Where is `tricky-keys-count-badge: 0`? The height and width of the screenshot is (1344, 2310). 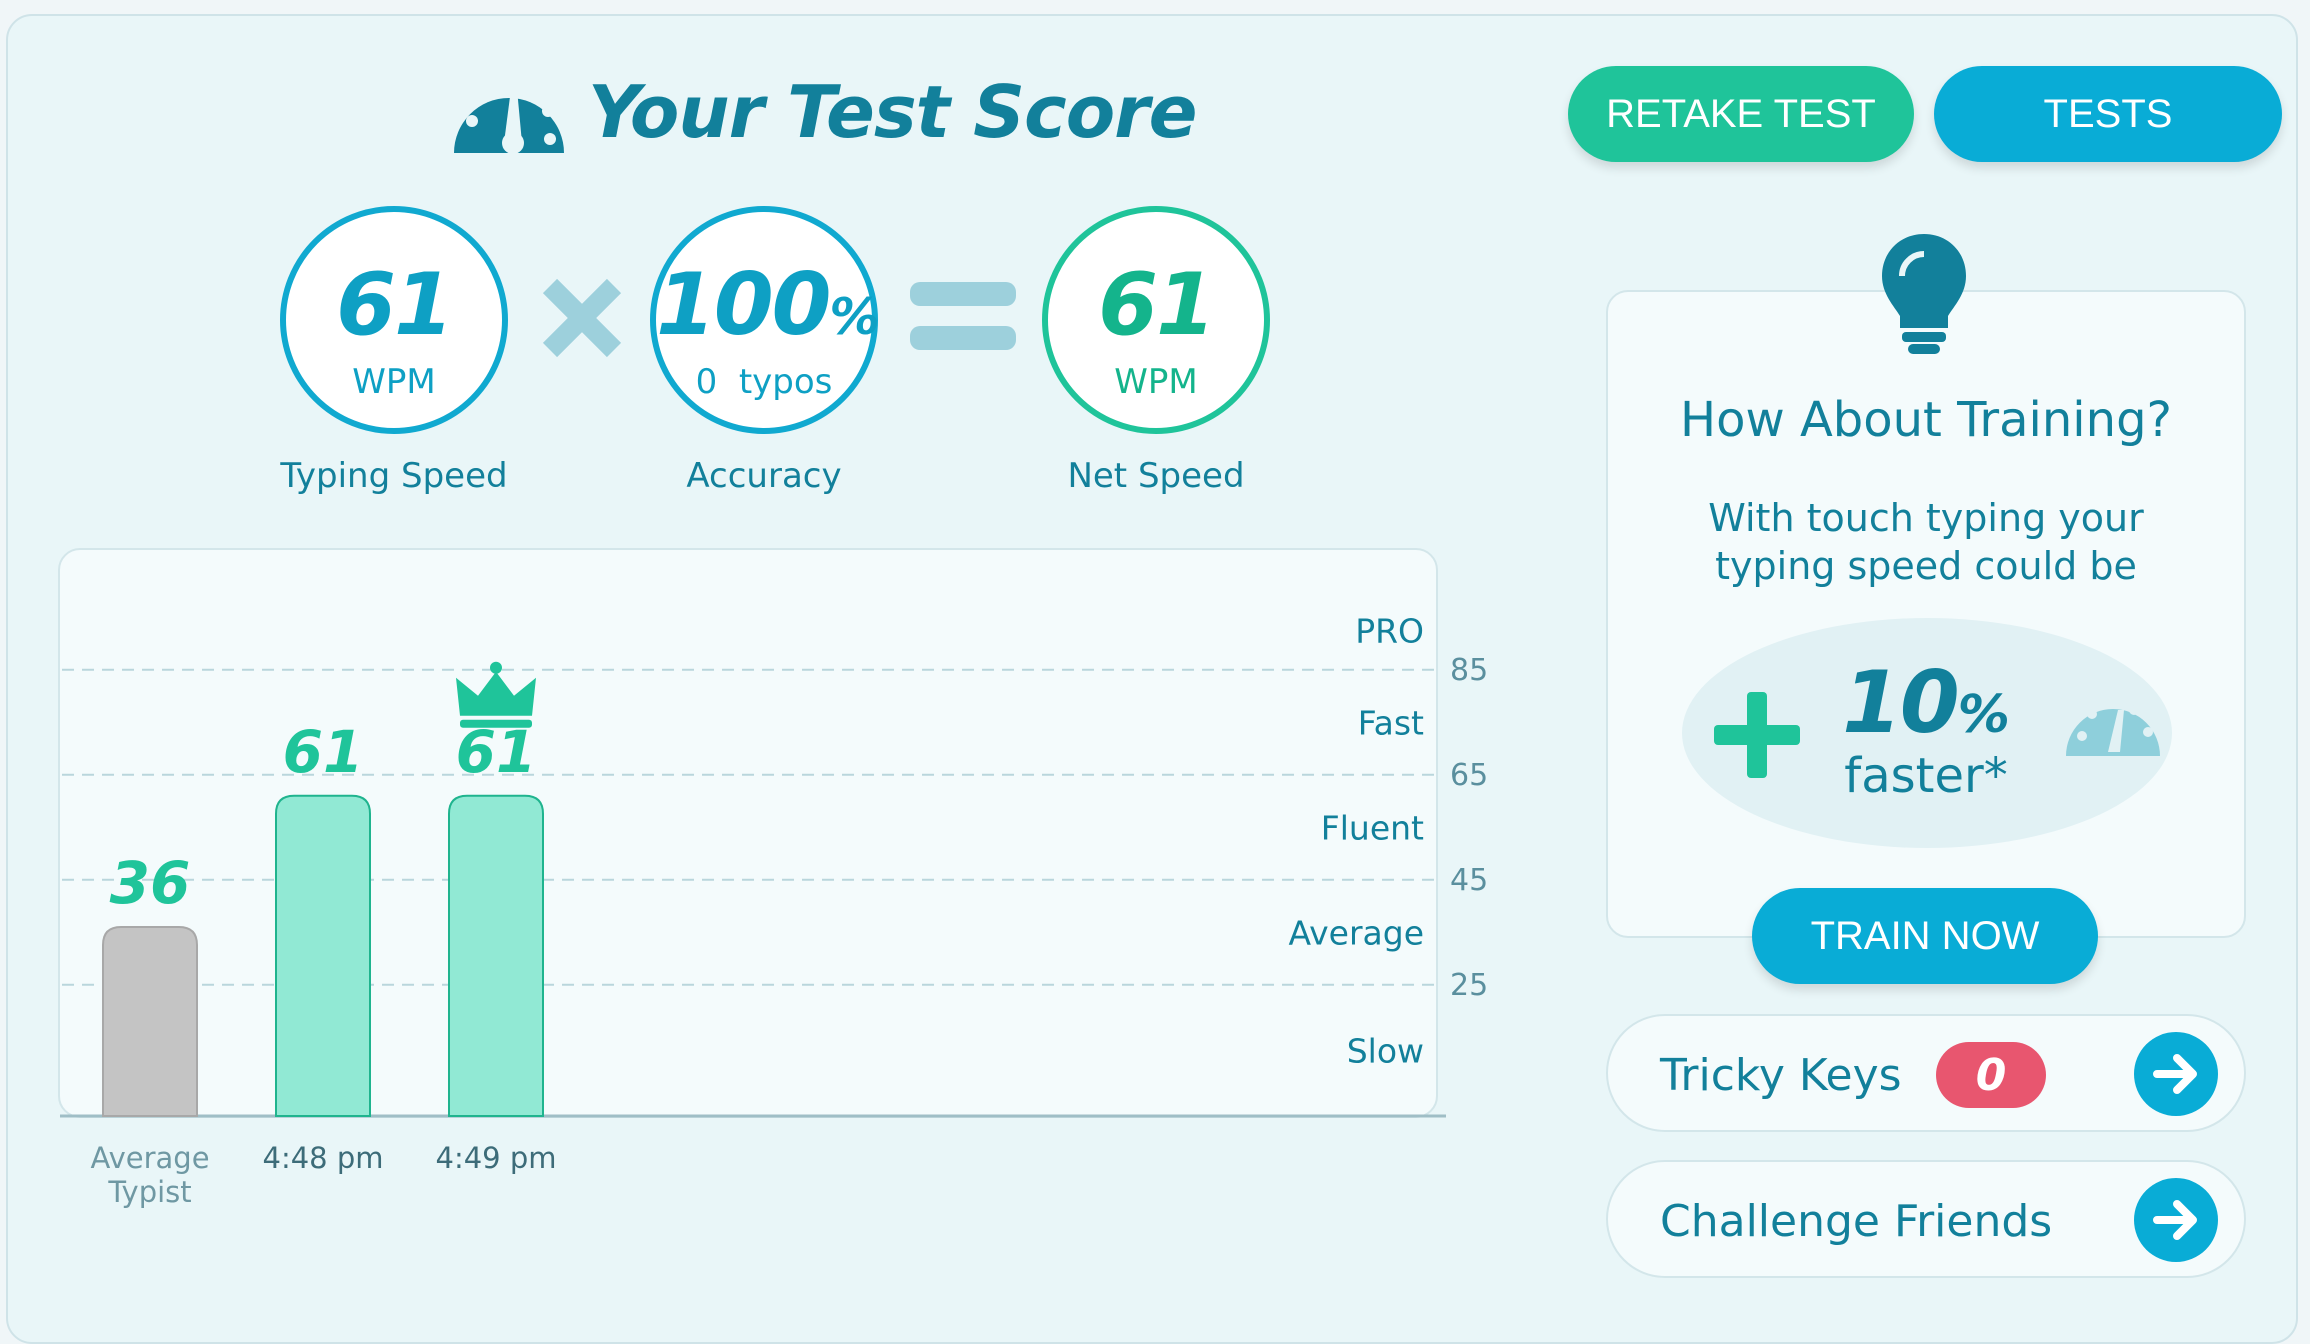
tricky-keys-count-badge: 0 is located at coordinates (1991, 1075).